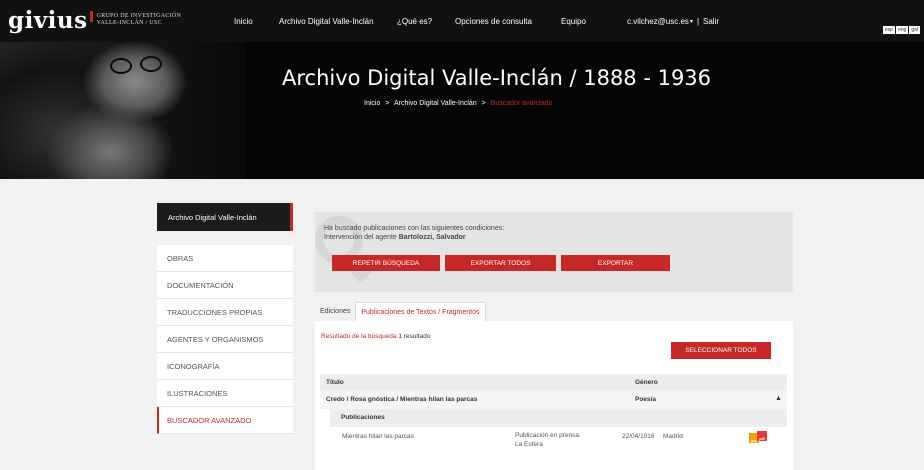  What do you see at coordinates (225, 420) in the screenshot?
I see `sidebar-item-buscador: BUSCADOR AVANZADO` at bounding box center [225, 420].